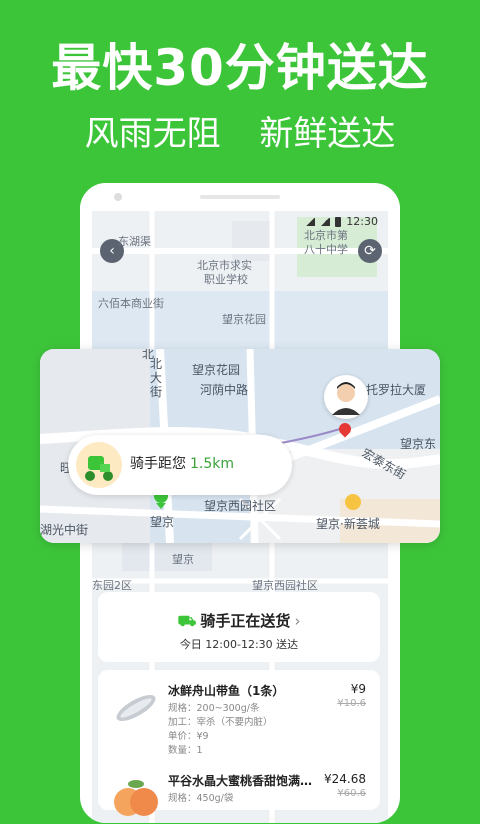  I want to click on promo-subline: 风雨无阻 新鲜送达, so click(240, 130).